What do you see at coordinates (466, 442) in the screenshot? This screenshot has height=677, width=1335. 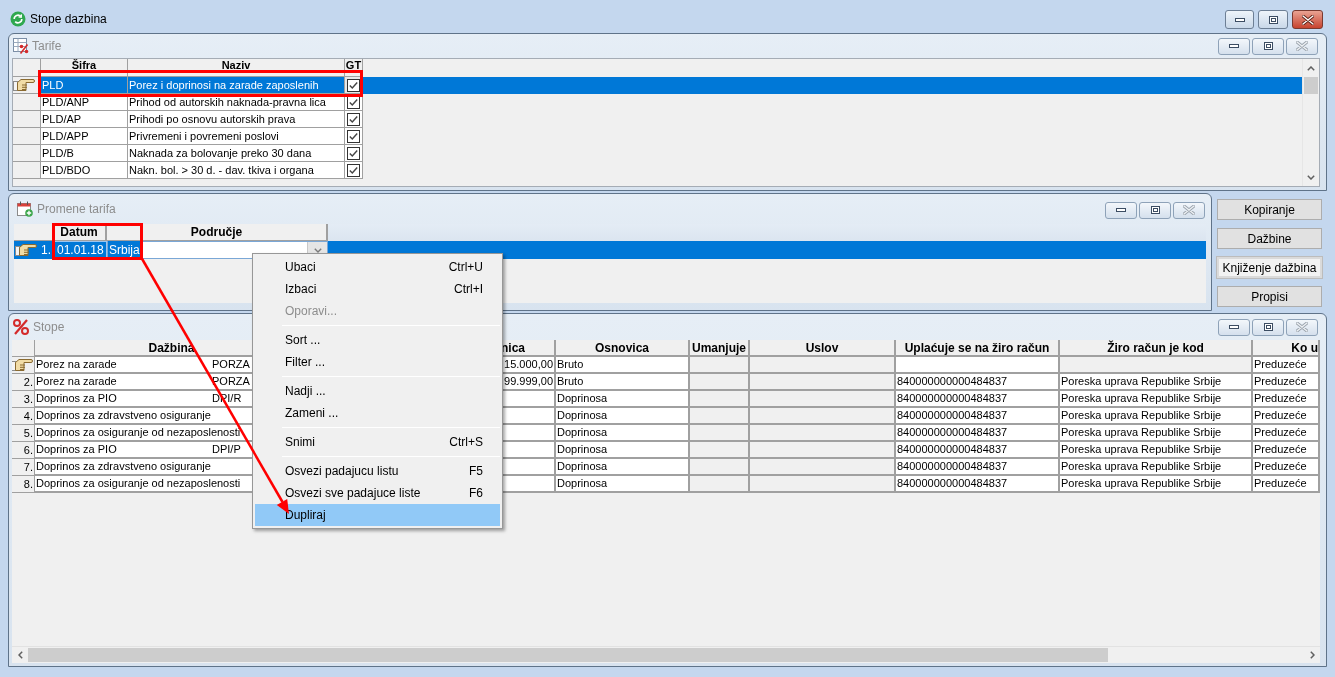 I see `shortcut-text: Ctrl+S` at bounding box center [466, 442].